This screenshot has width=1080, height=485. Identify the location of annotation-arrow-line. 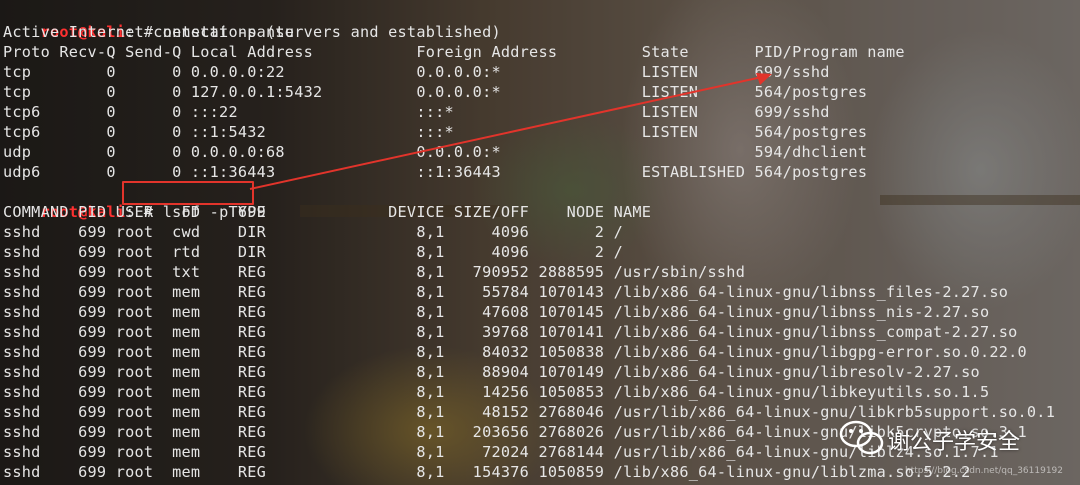
(506, 133).